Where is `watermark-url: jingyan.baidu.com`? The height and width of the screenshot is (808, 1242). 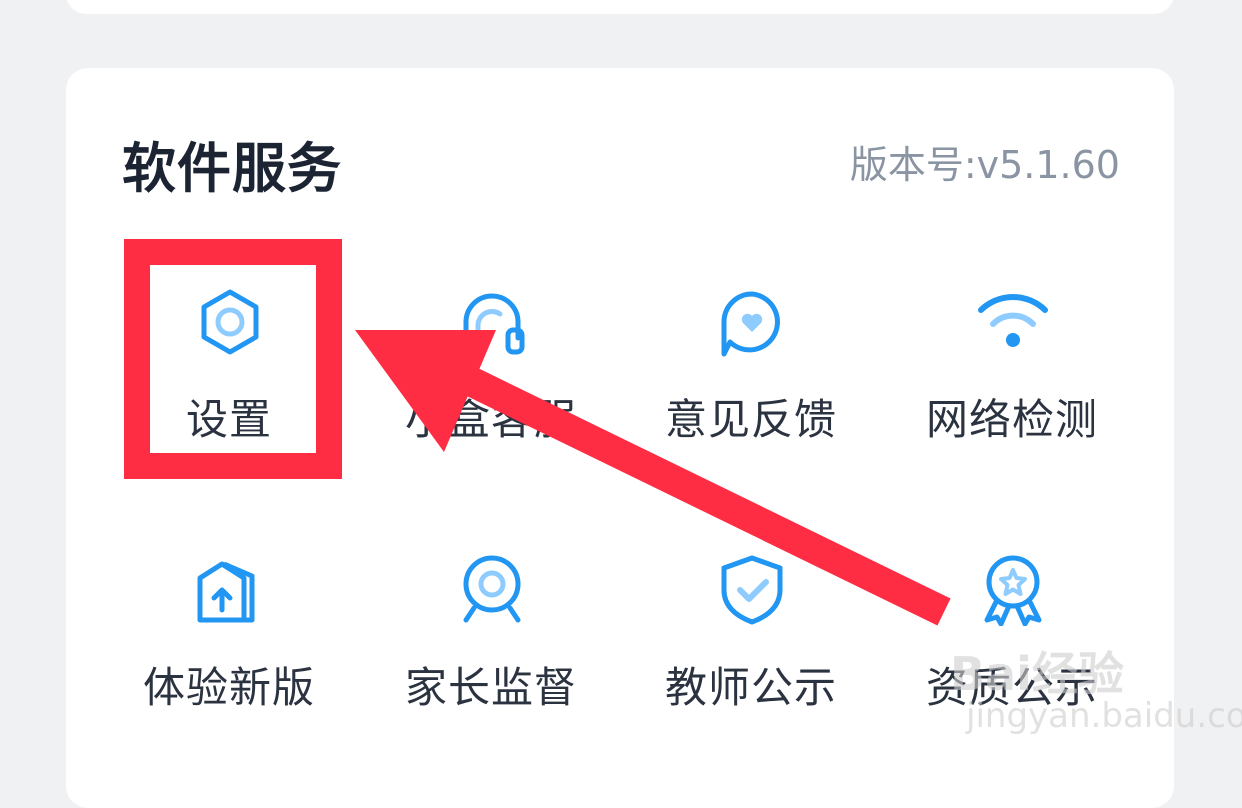
watermark-url: jingyan.baidu.com is located at coordinates (1104, 716).